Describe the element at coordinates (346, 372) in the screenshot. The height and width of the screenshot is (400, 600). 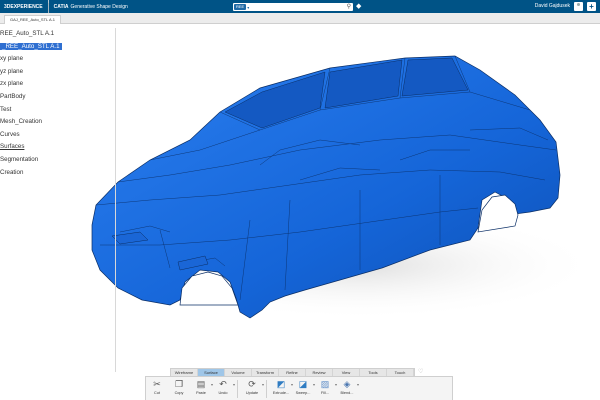
I see `tab-view: View` at that location.